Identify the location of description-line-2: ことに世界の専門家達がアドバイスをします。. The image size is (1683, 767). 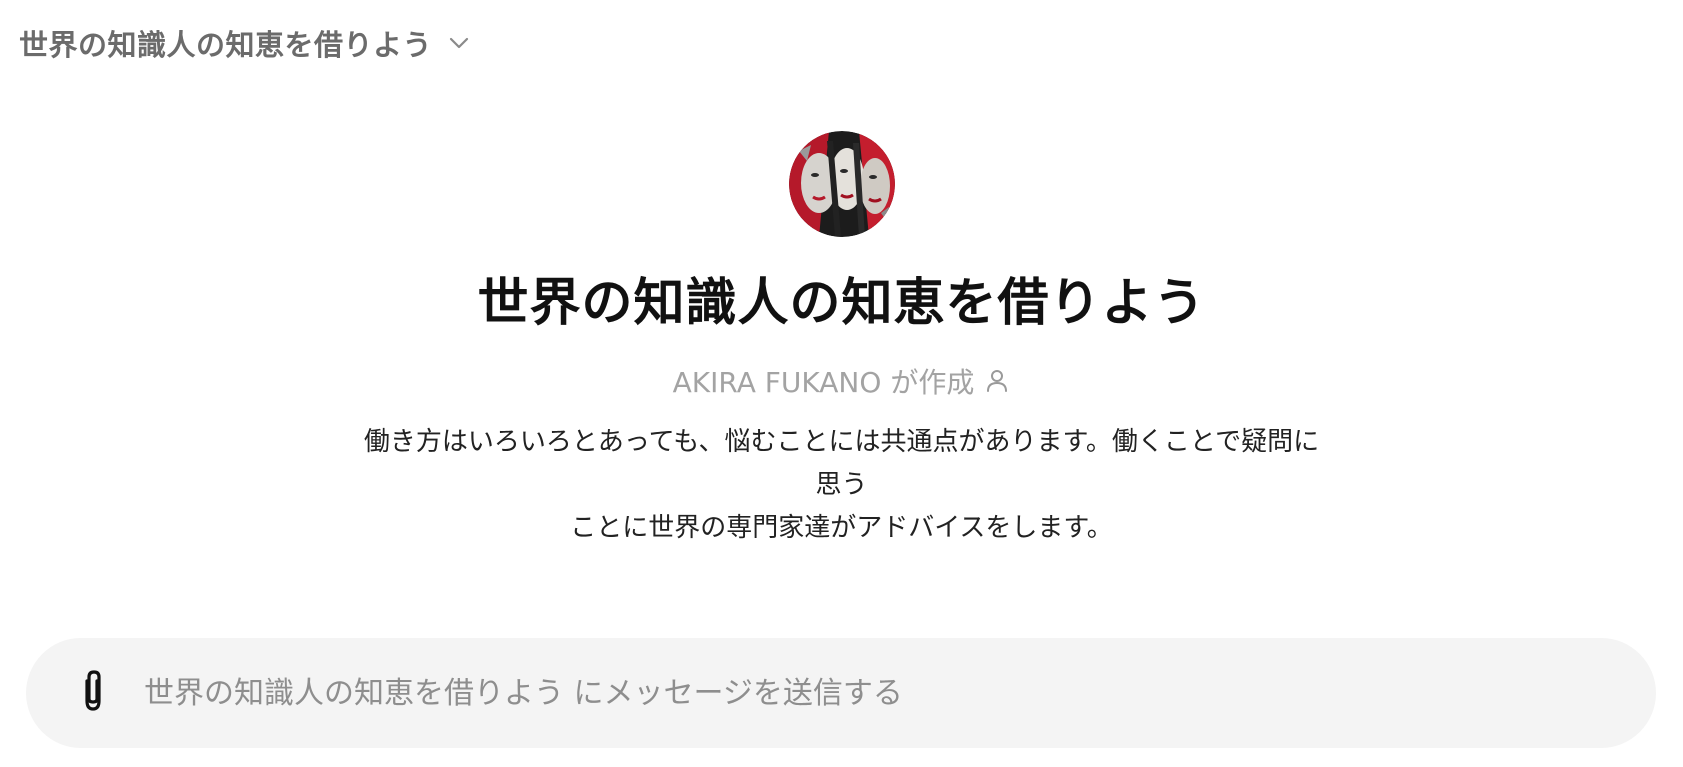
(841, 528).